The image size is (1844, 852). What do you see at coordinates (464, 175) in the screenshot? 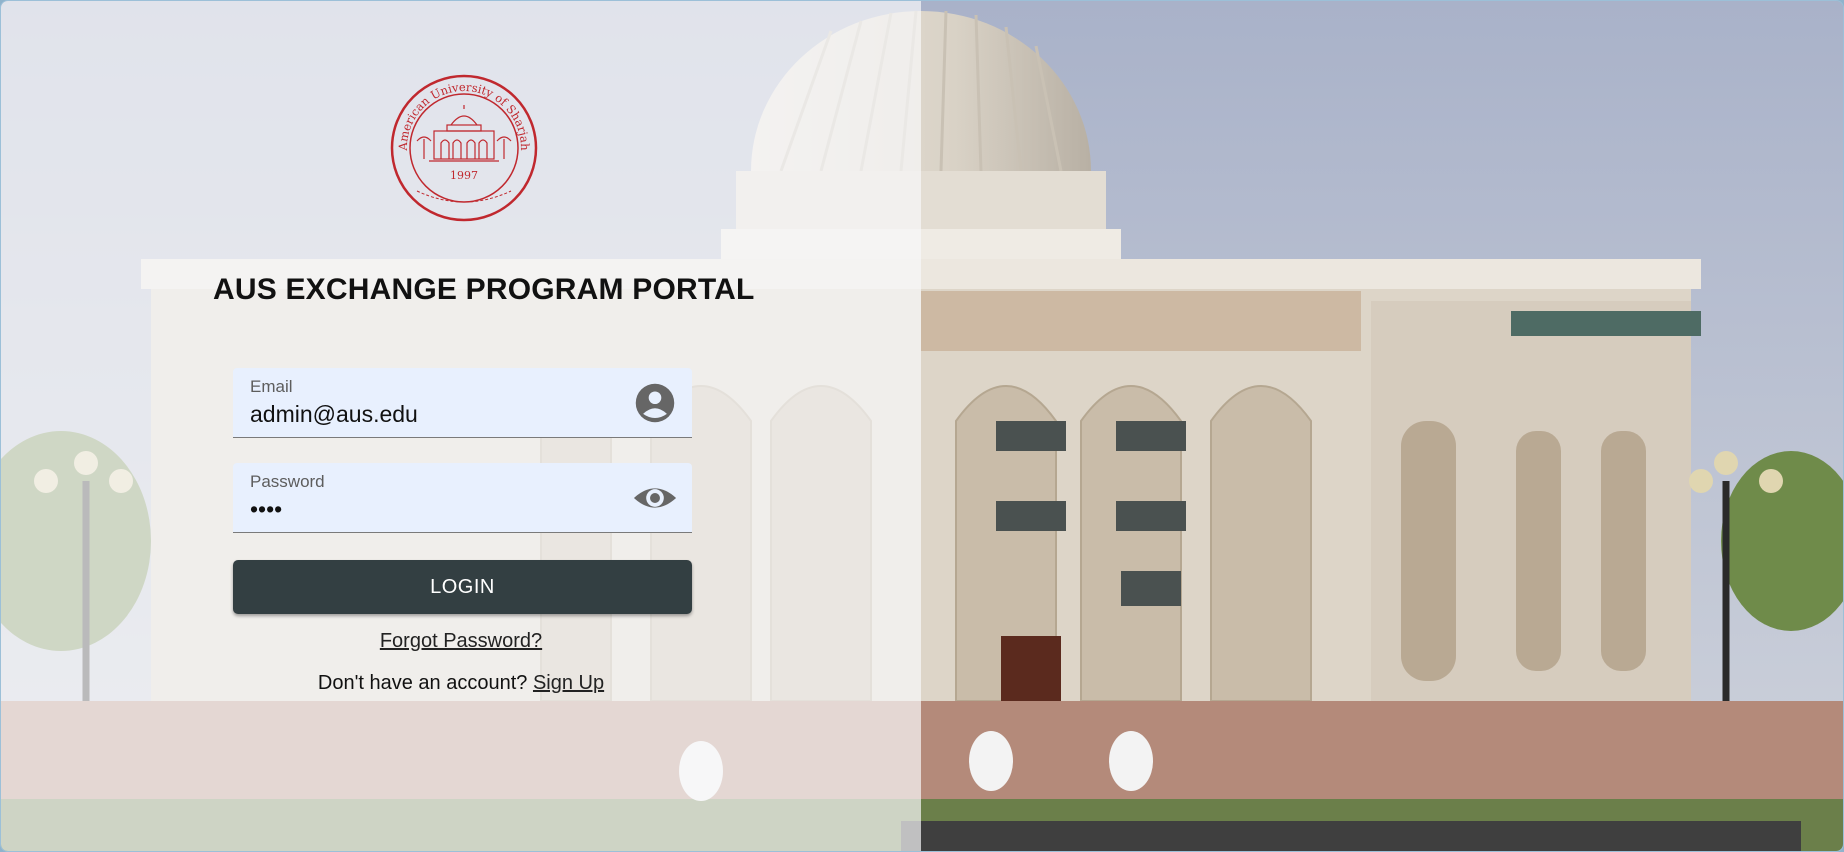
I see `svg-text: 1997` at bounding box center [464, 175].